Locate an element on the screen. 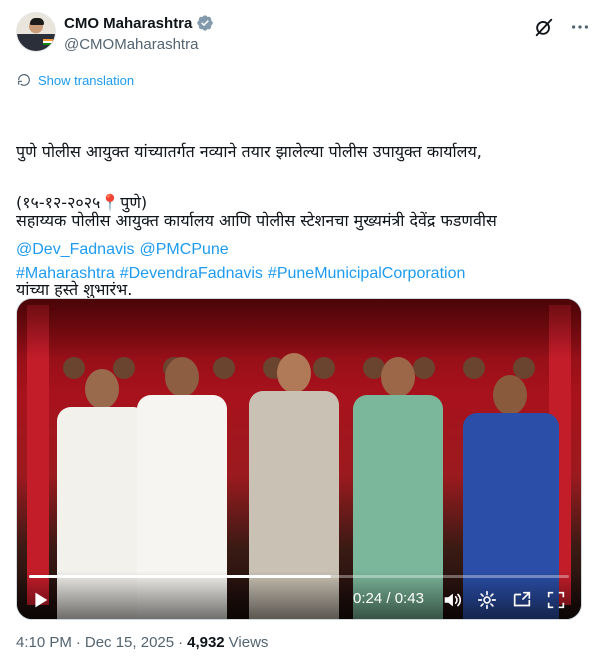 This screenshot has width=607, height=663. video-progress-bar is located at coordinates (299, 576).